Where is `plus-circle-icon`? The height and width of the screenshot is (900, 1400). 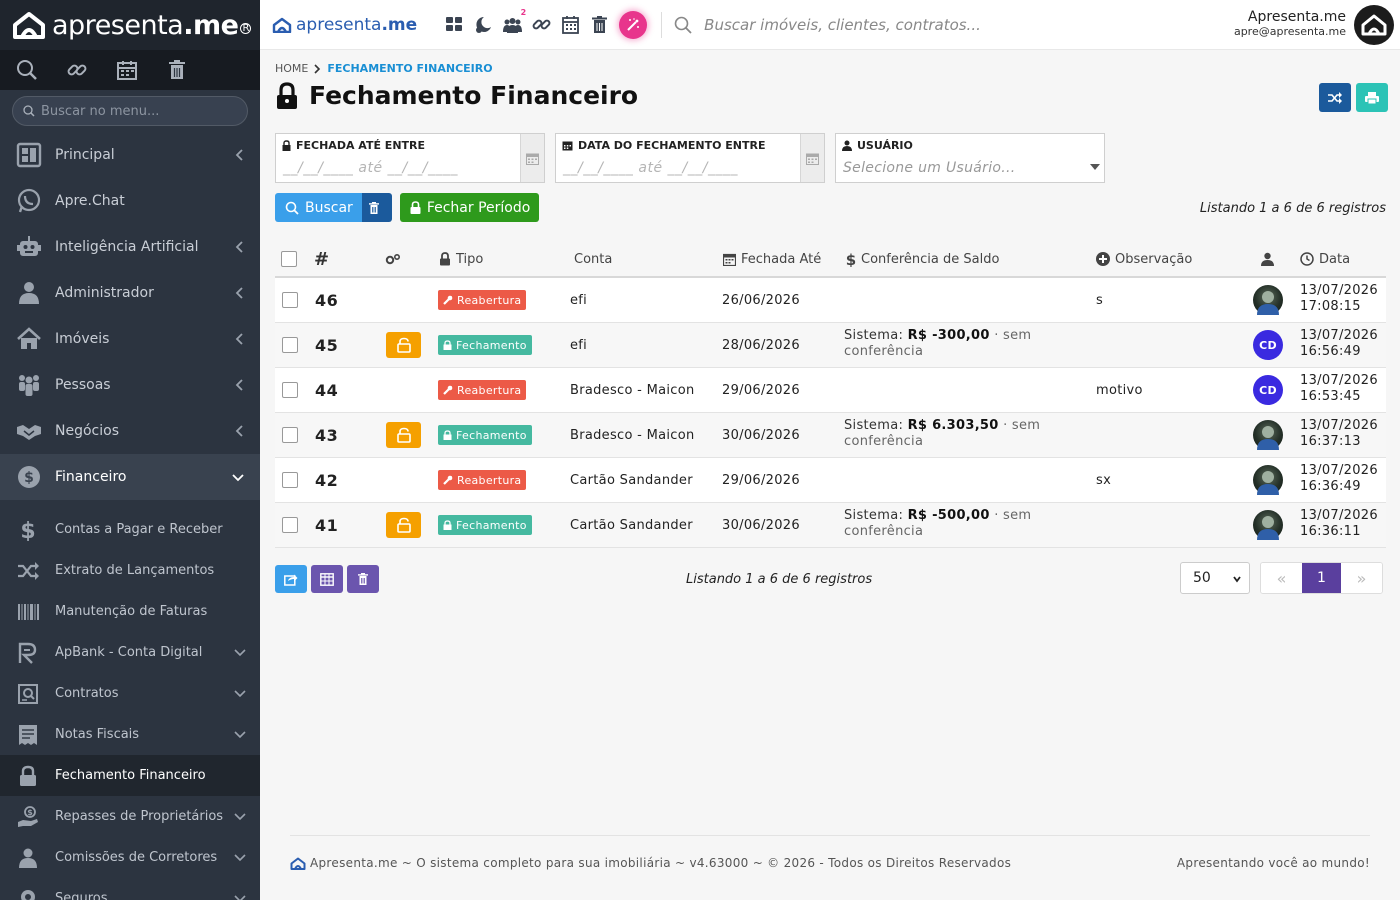
plus-circle-icon is located at coordinates (1103, 259).